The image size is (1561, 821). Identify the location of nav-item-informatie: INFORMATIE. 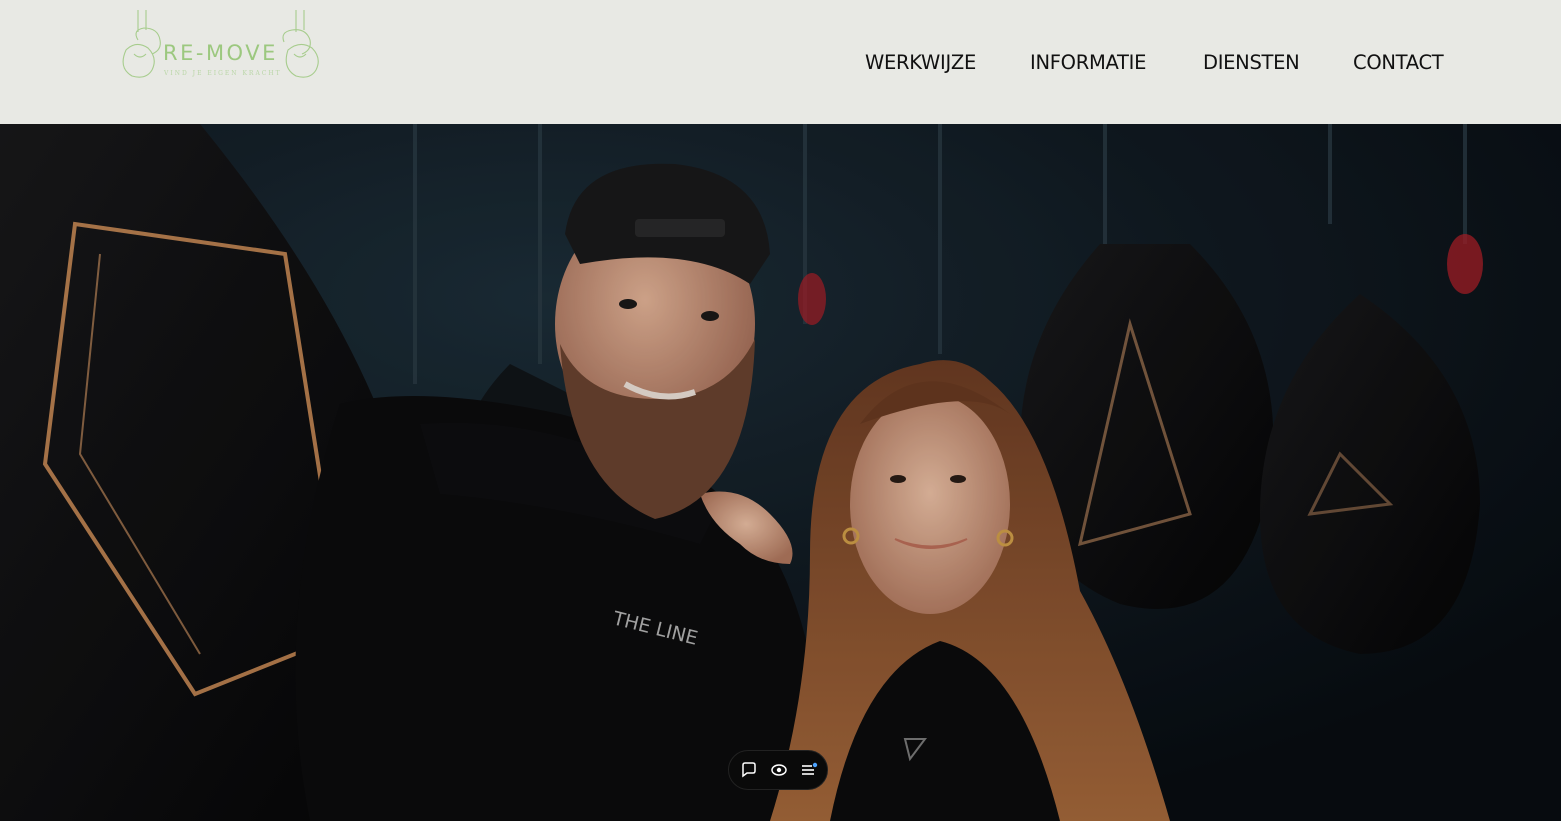
(1088, 63).